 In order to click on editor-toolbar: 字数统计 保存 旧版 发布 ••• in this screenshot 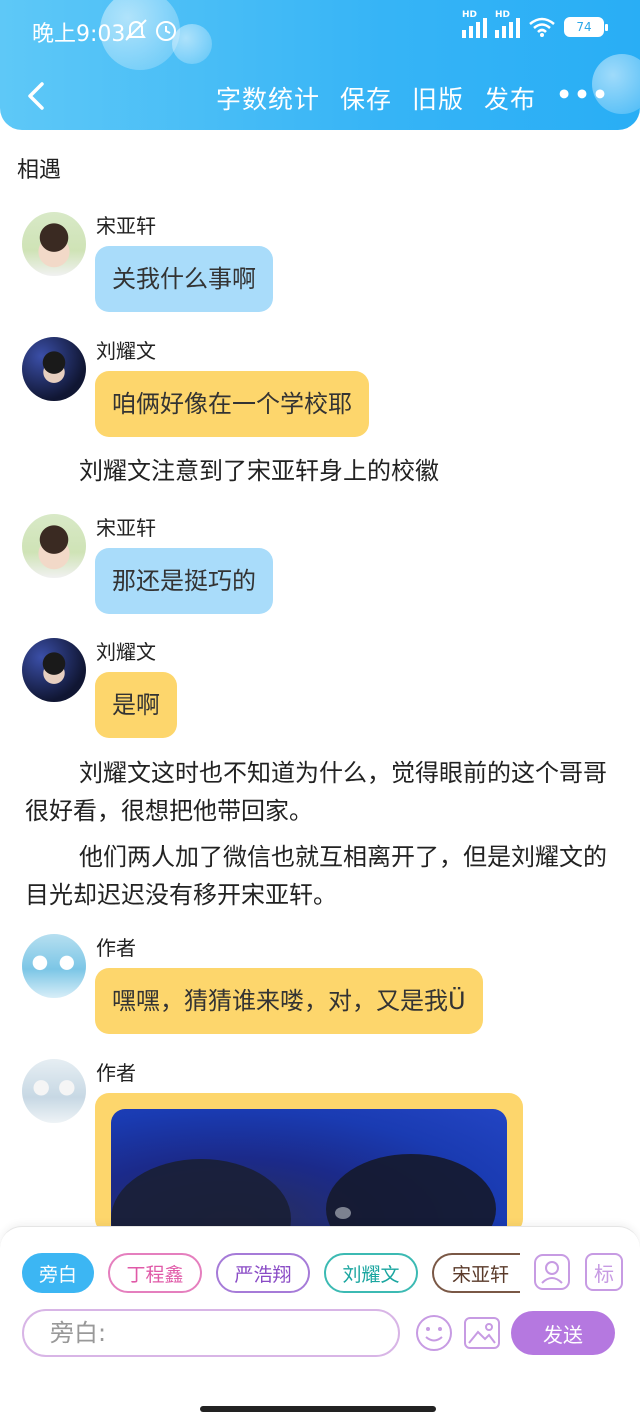, I will do `click(320, 96)`.